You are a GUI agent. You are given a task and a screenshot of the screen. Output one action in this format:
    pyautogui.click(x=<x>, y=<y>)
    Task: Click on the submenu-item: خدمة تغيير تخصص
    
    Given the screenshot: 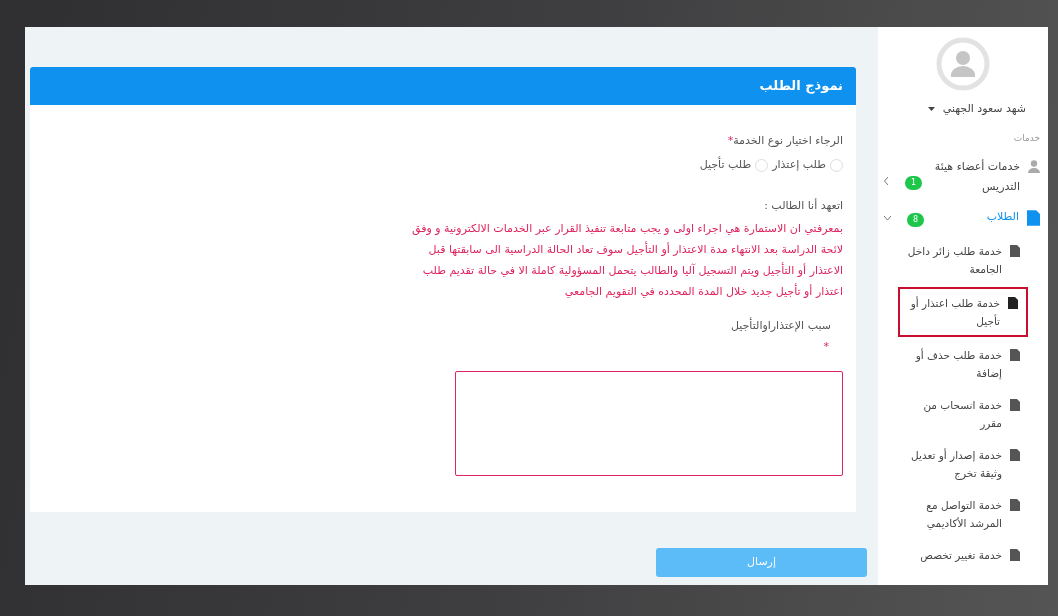 What is the action you would take?
    pyautogui.click(x=963, y=555)
    